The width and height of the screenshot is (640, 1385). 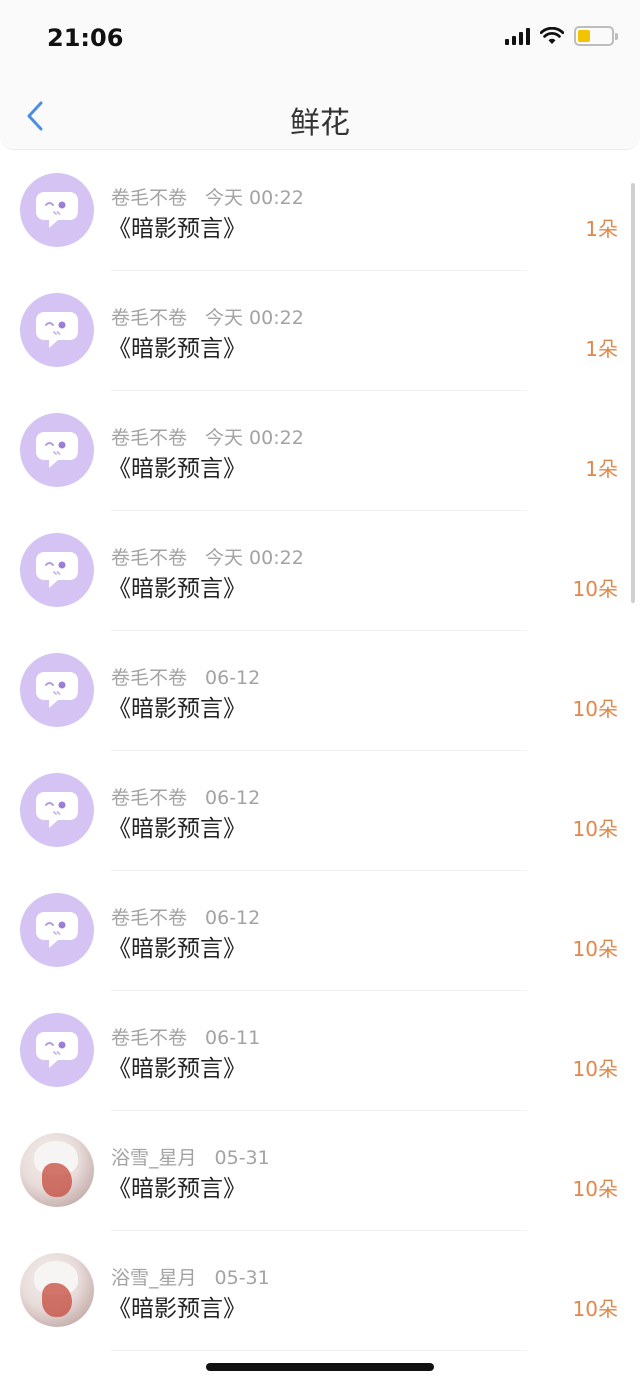 I want to click on battery-icon, so click(x=596, y=36).